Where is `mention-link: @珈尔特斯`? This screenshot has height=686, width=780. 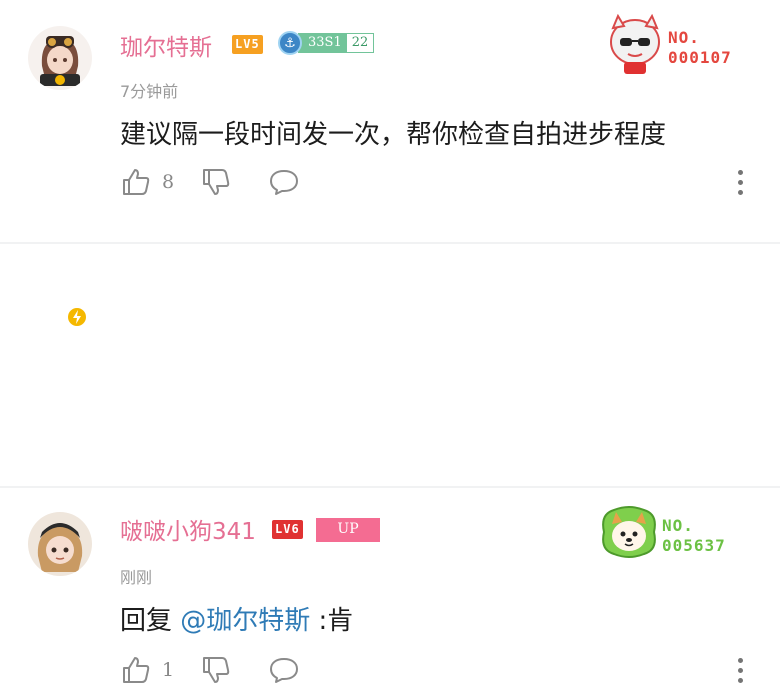
mention-link: @珈尔特斯 is located at coordinates (245, 621).